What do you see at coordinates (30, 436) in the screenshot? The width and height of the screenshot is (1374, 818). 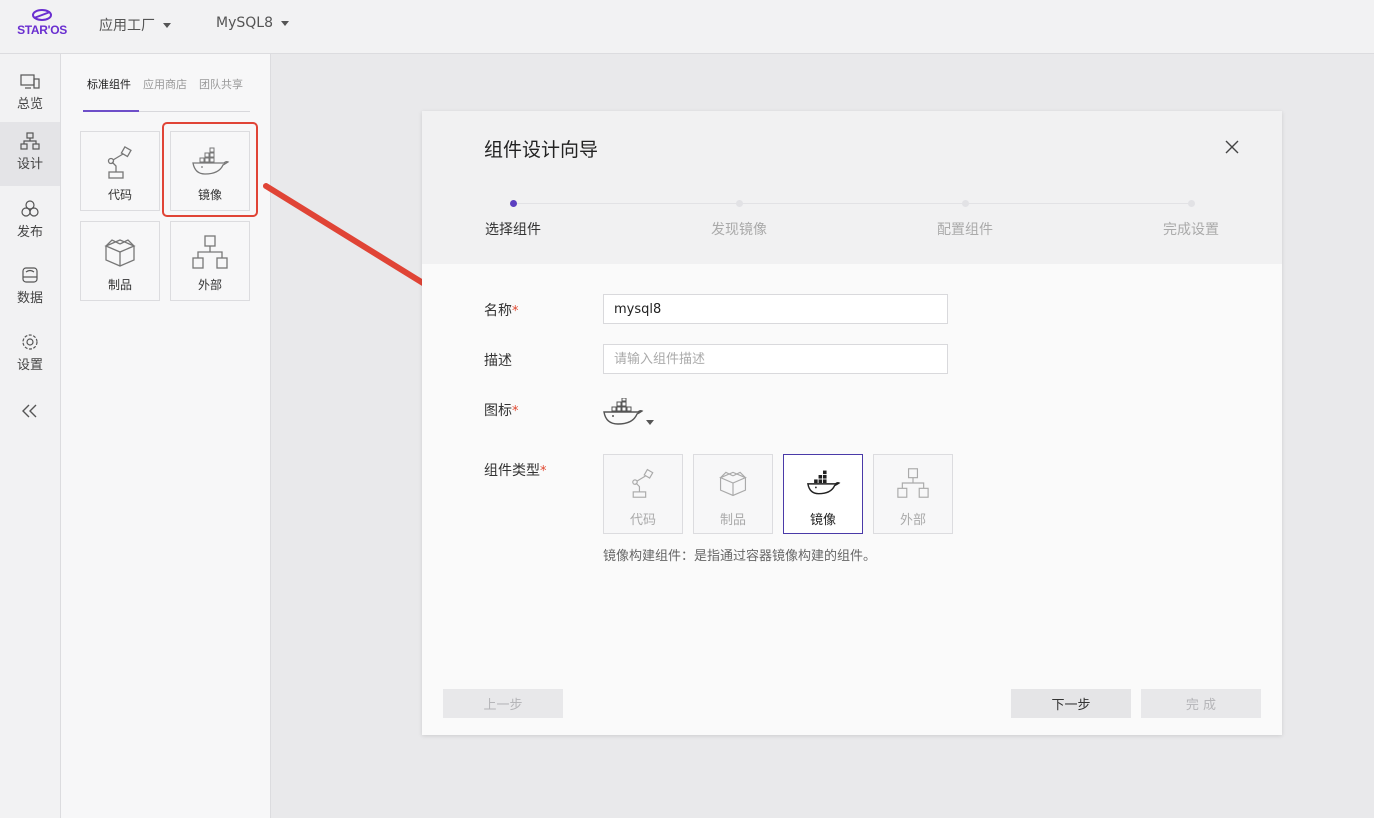 I see `left-nav: 总览 设计 发布 数据 设置` at bounding box center [30, 436].